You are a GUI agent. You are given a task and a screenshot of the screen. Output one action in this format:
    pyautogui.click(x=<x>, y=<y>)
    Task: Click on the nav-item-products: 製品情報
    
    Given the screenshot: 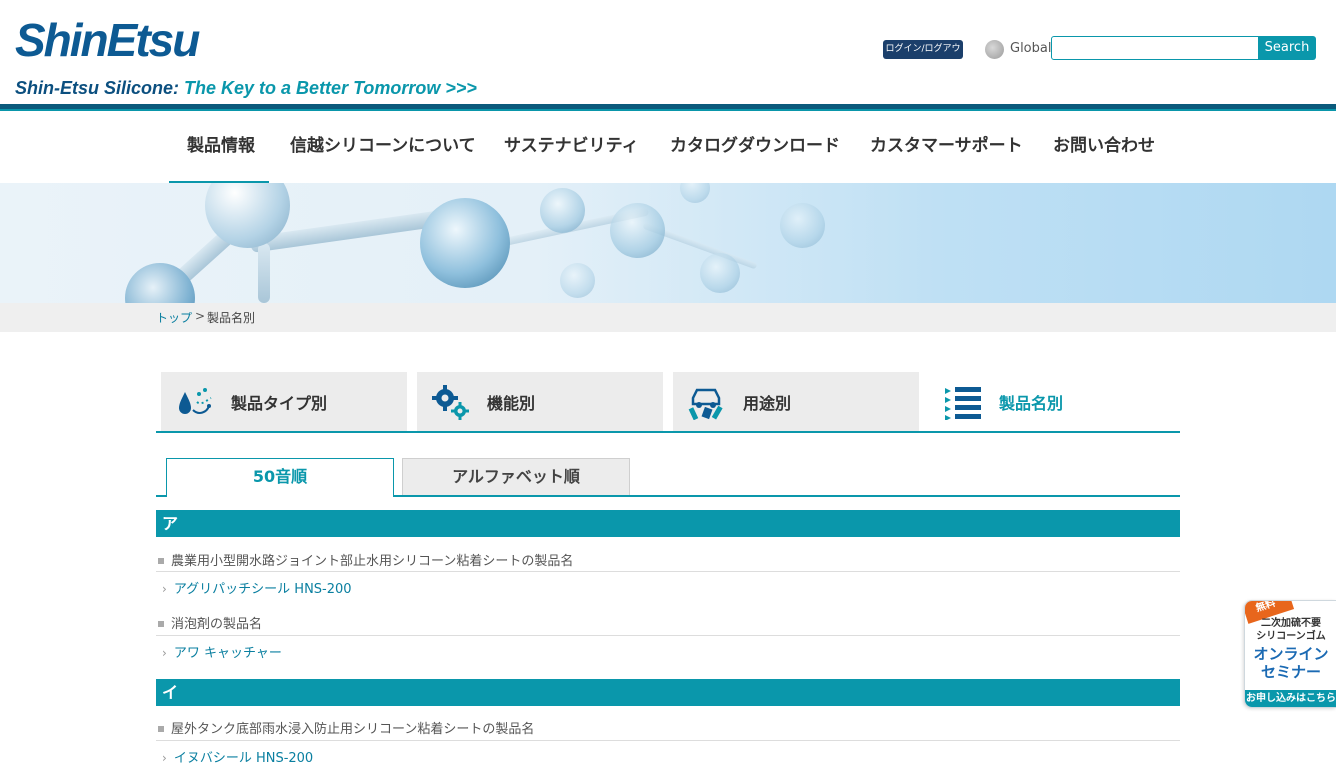 What is the action you would take?
    pyautogui.click(x=221, y=147)
    